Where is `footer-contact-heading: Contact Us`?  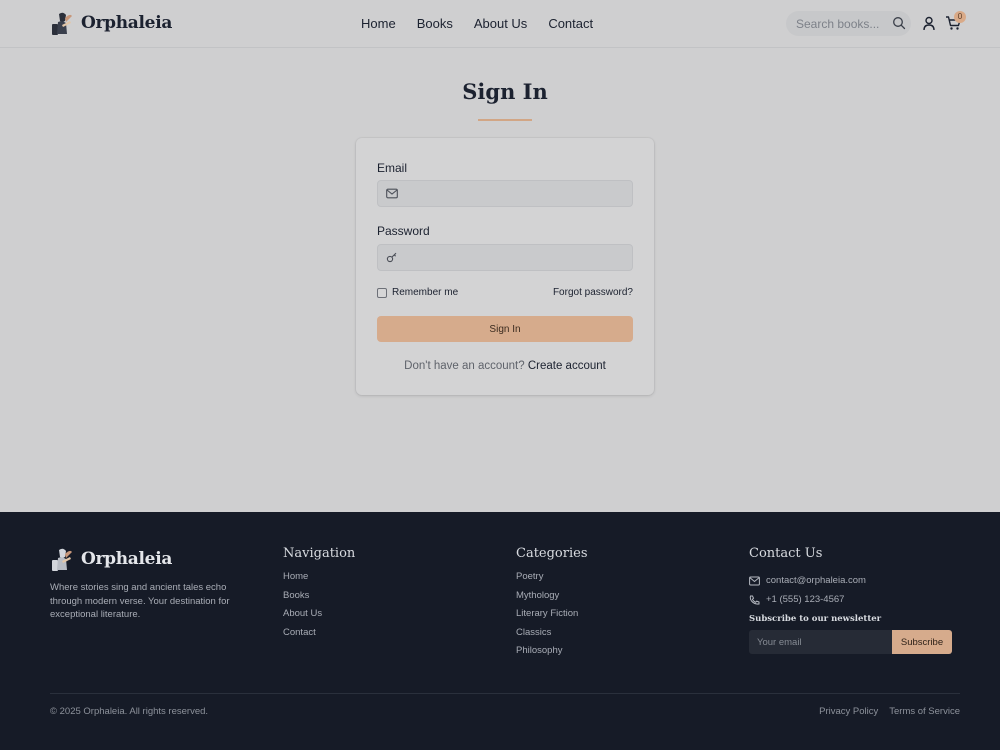
footer-contact-heading: Contact Us is located at coordinates (786, 553).